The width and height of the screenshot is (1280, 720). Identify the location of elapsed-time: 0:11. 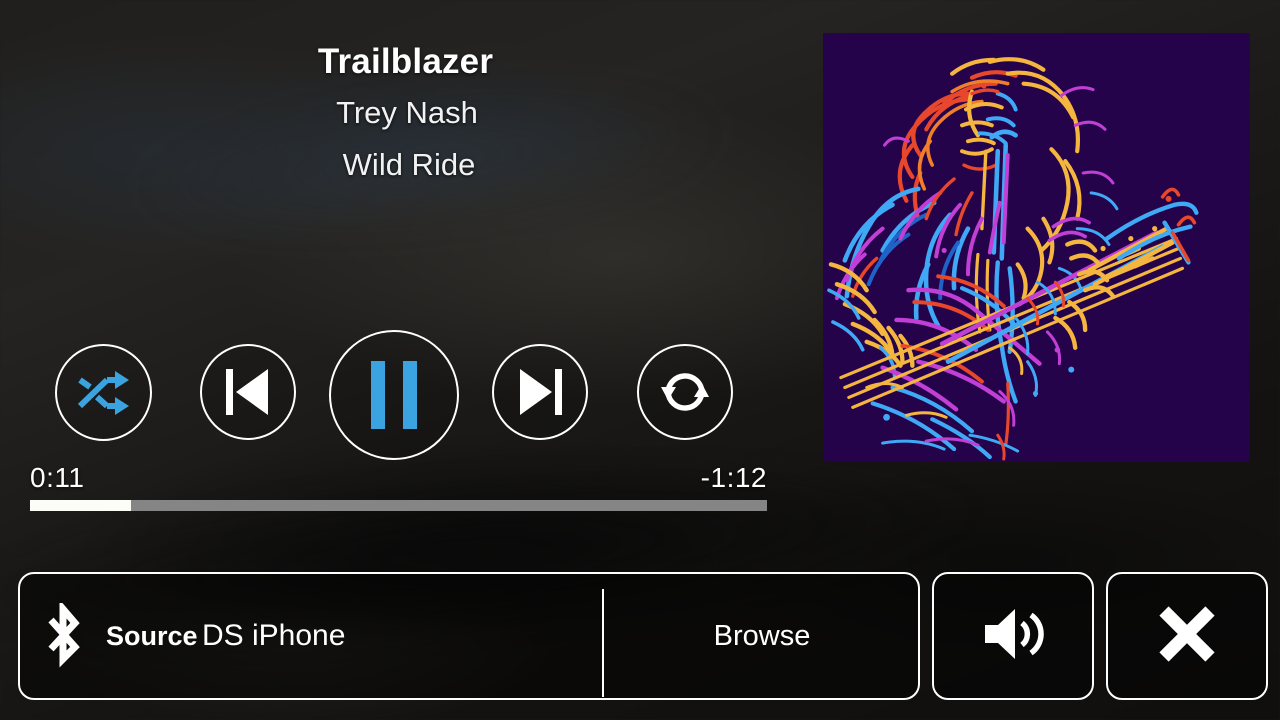
(57, 477).